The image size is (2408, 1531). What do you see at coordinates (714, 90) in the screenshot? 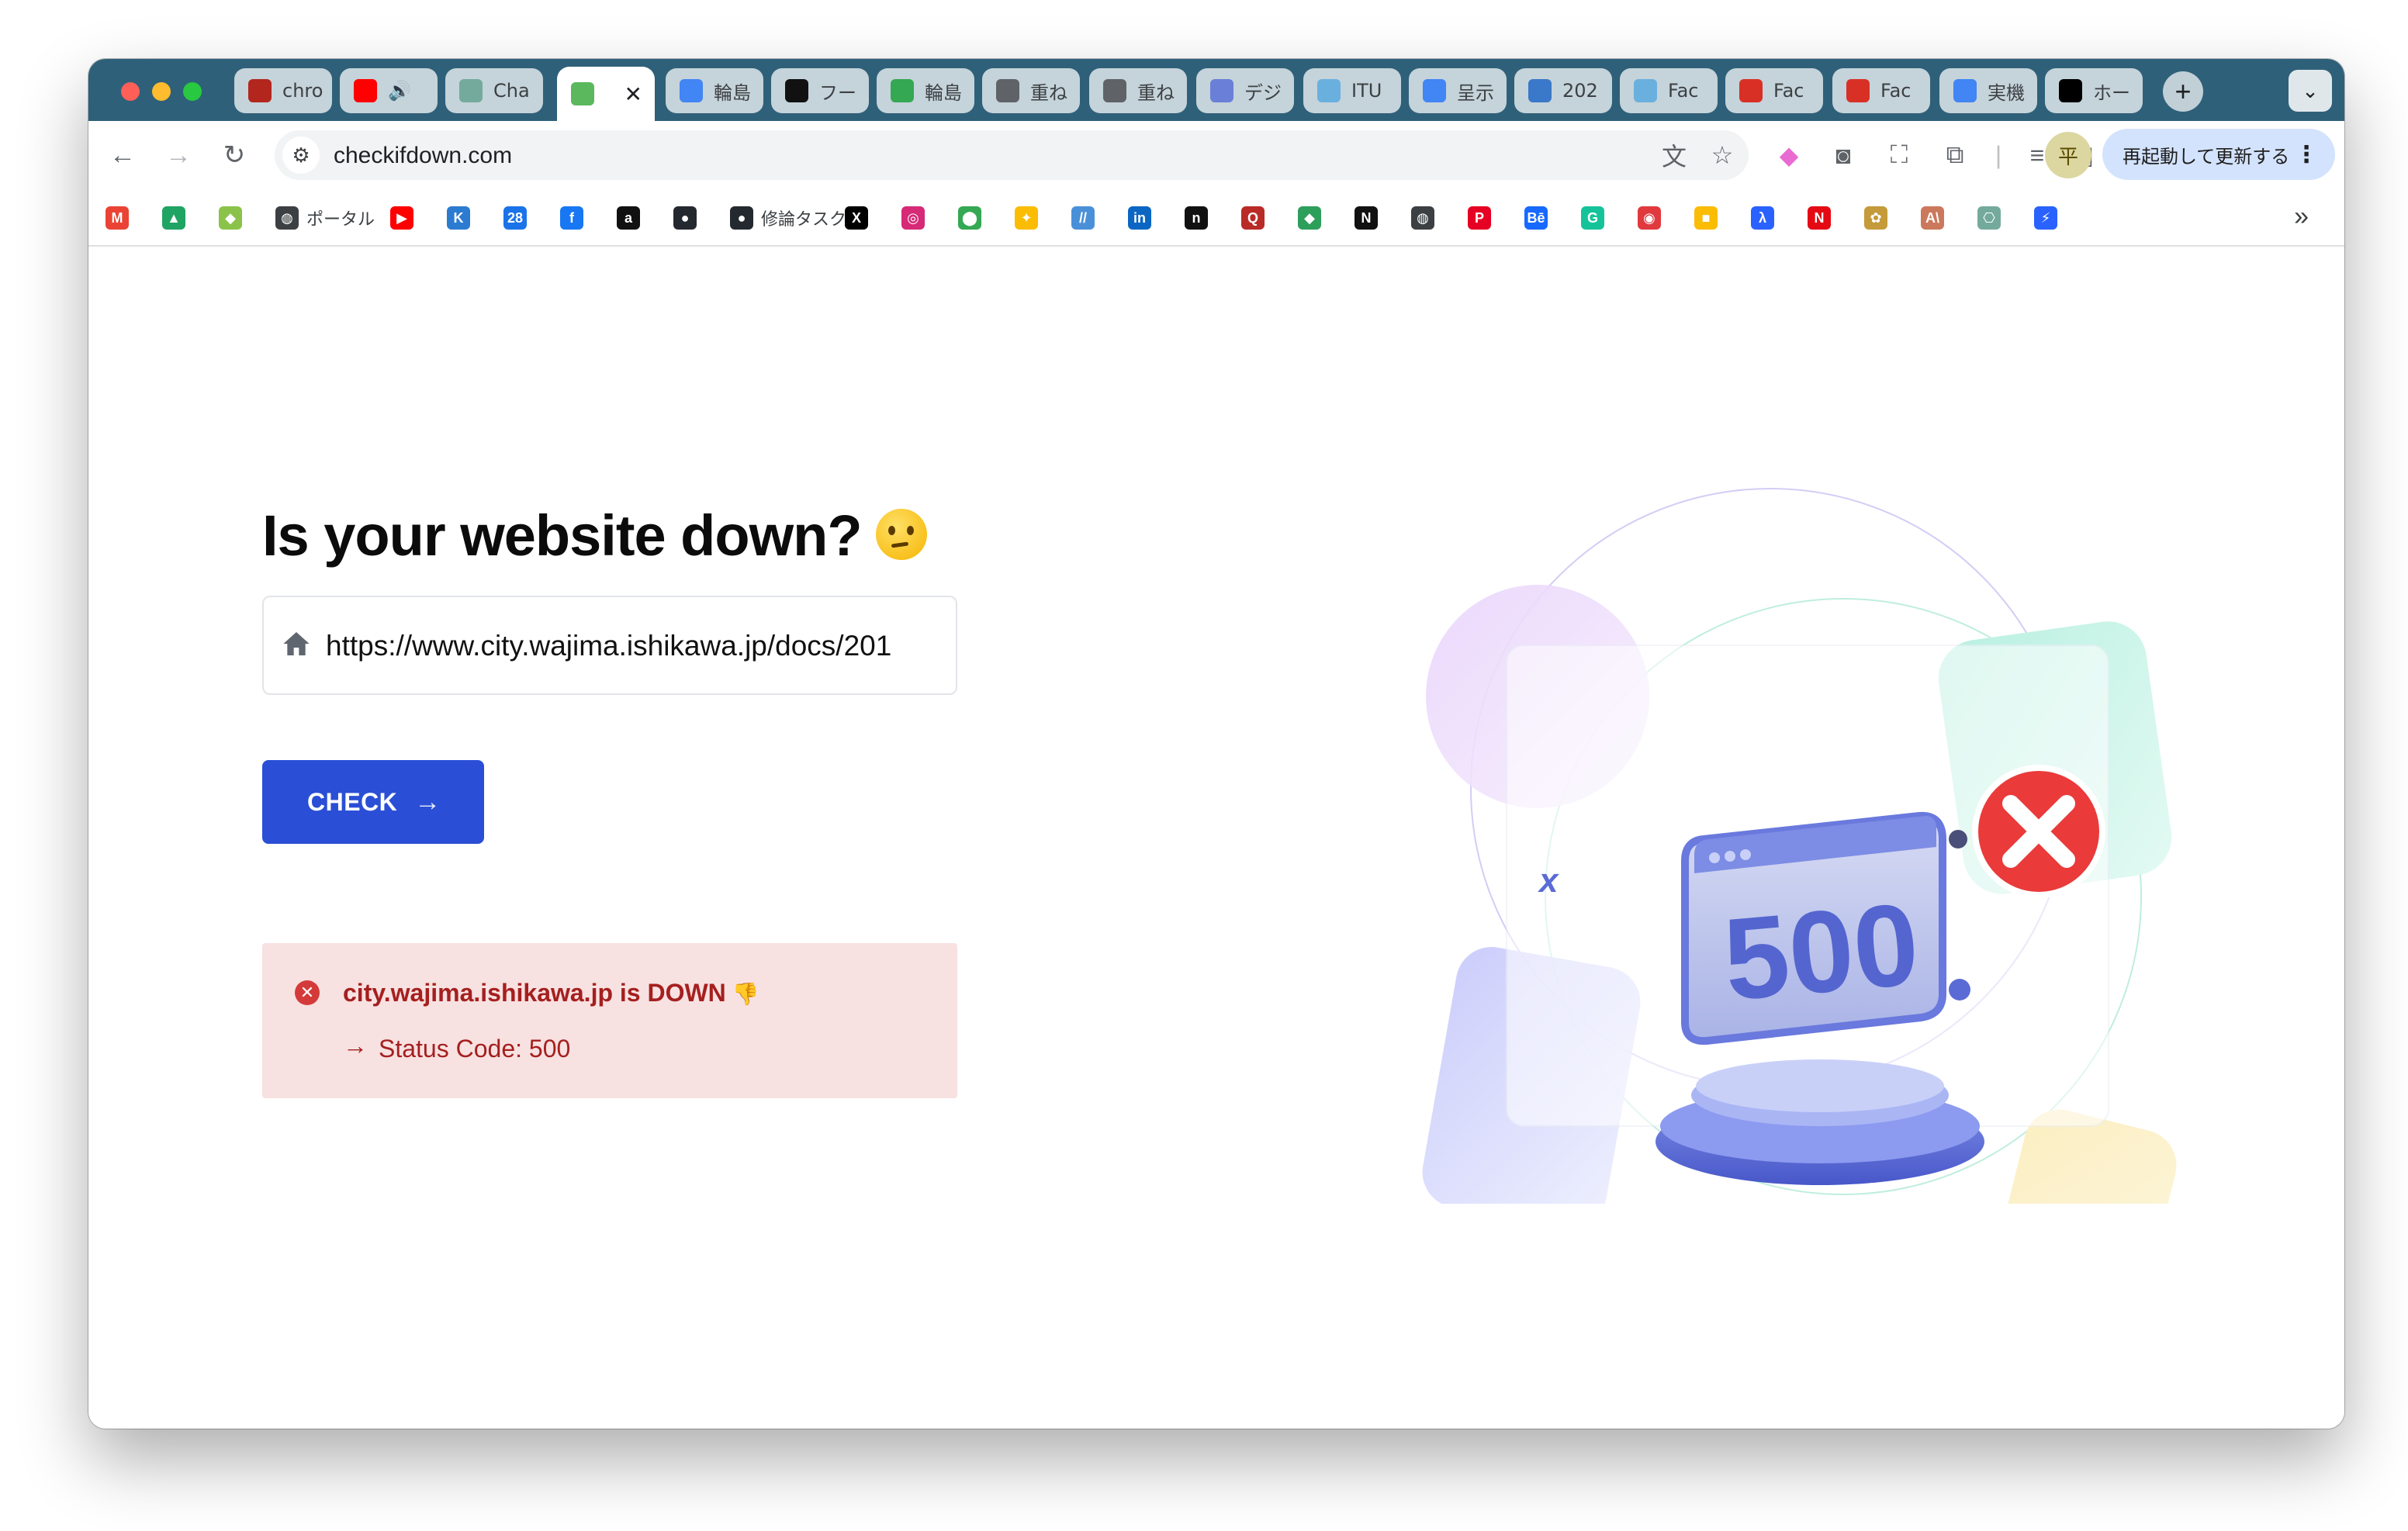
I see `tab-5: 輪島` at bounding box center [714, 90].